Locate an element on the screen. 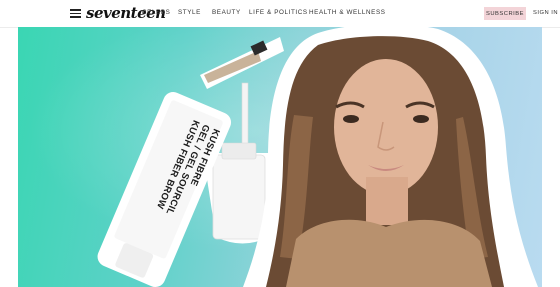 The height and width of the screenshot is (287, 560). nav-item-health-wellness: HEALTH & WELLNESS is located at coordinates (347, 12).